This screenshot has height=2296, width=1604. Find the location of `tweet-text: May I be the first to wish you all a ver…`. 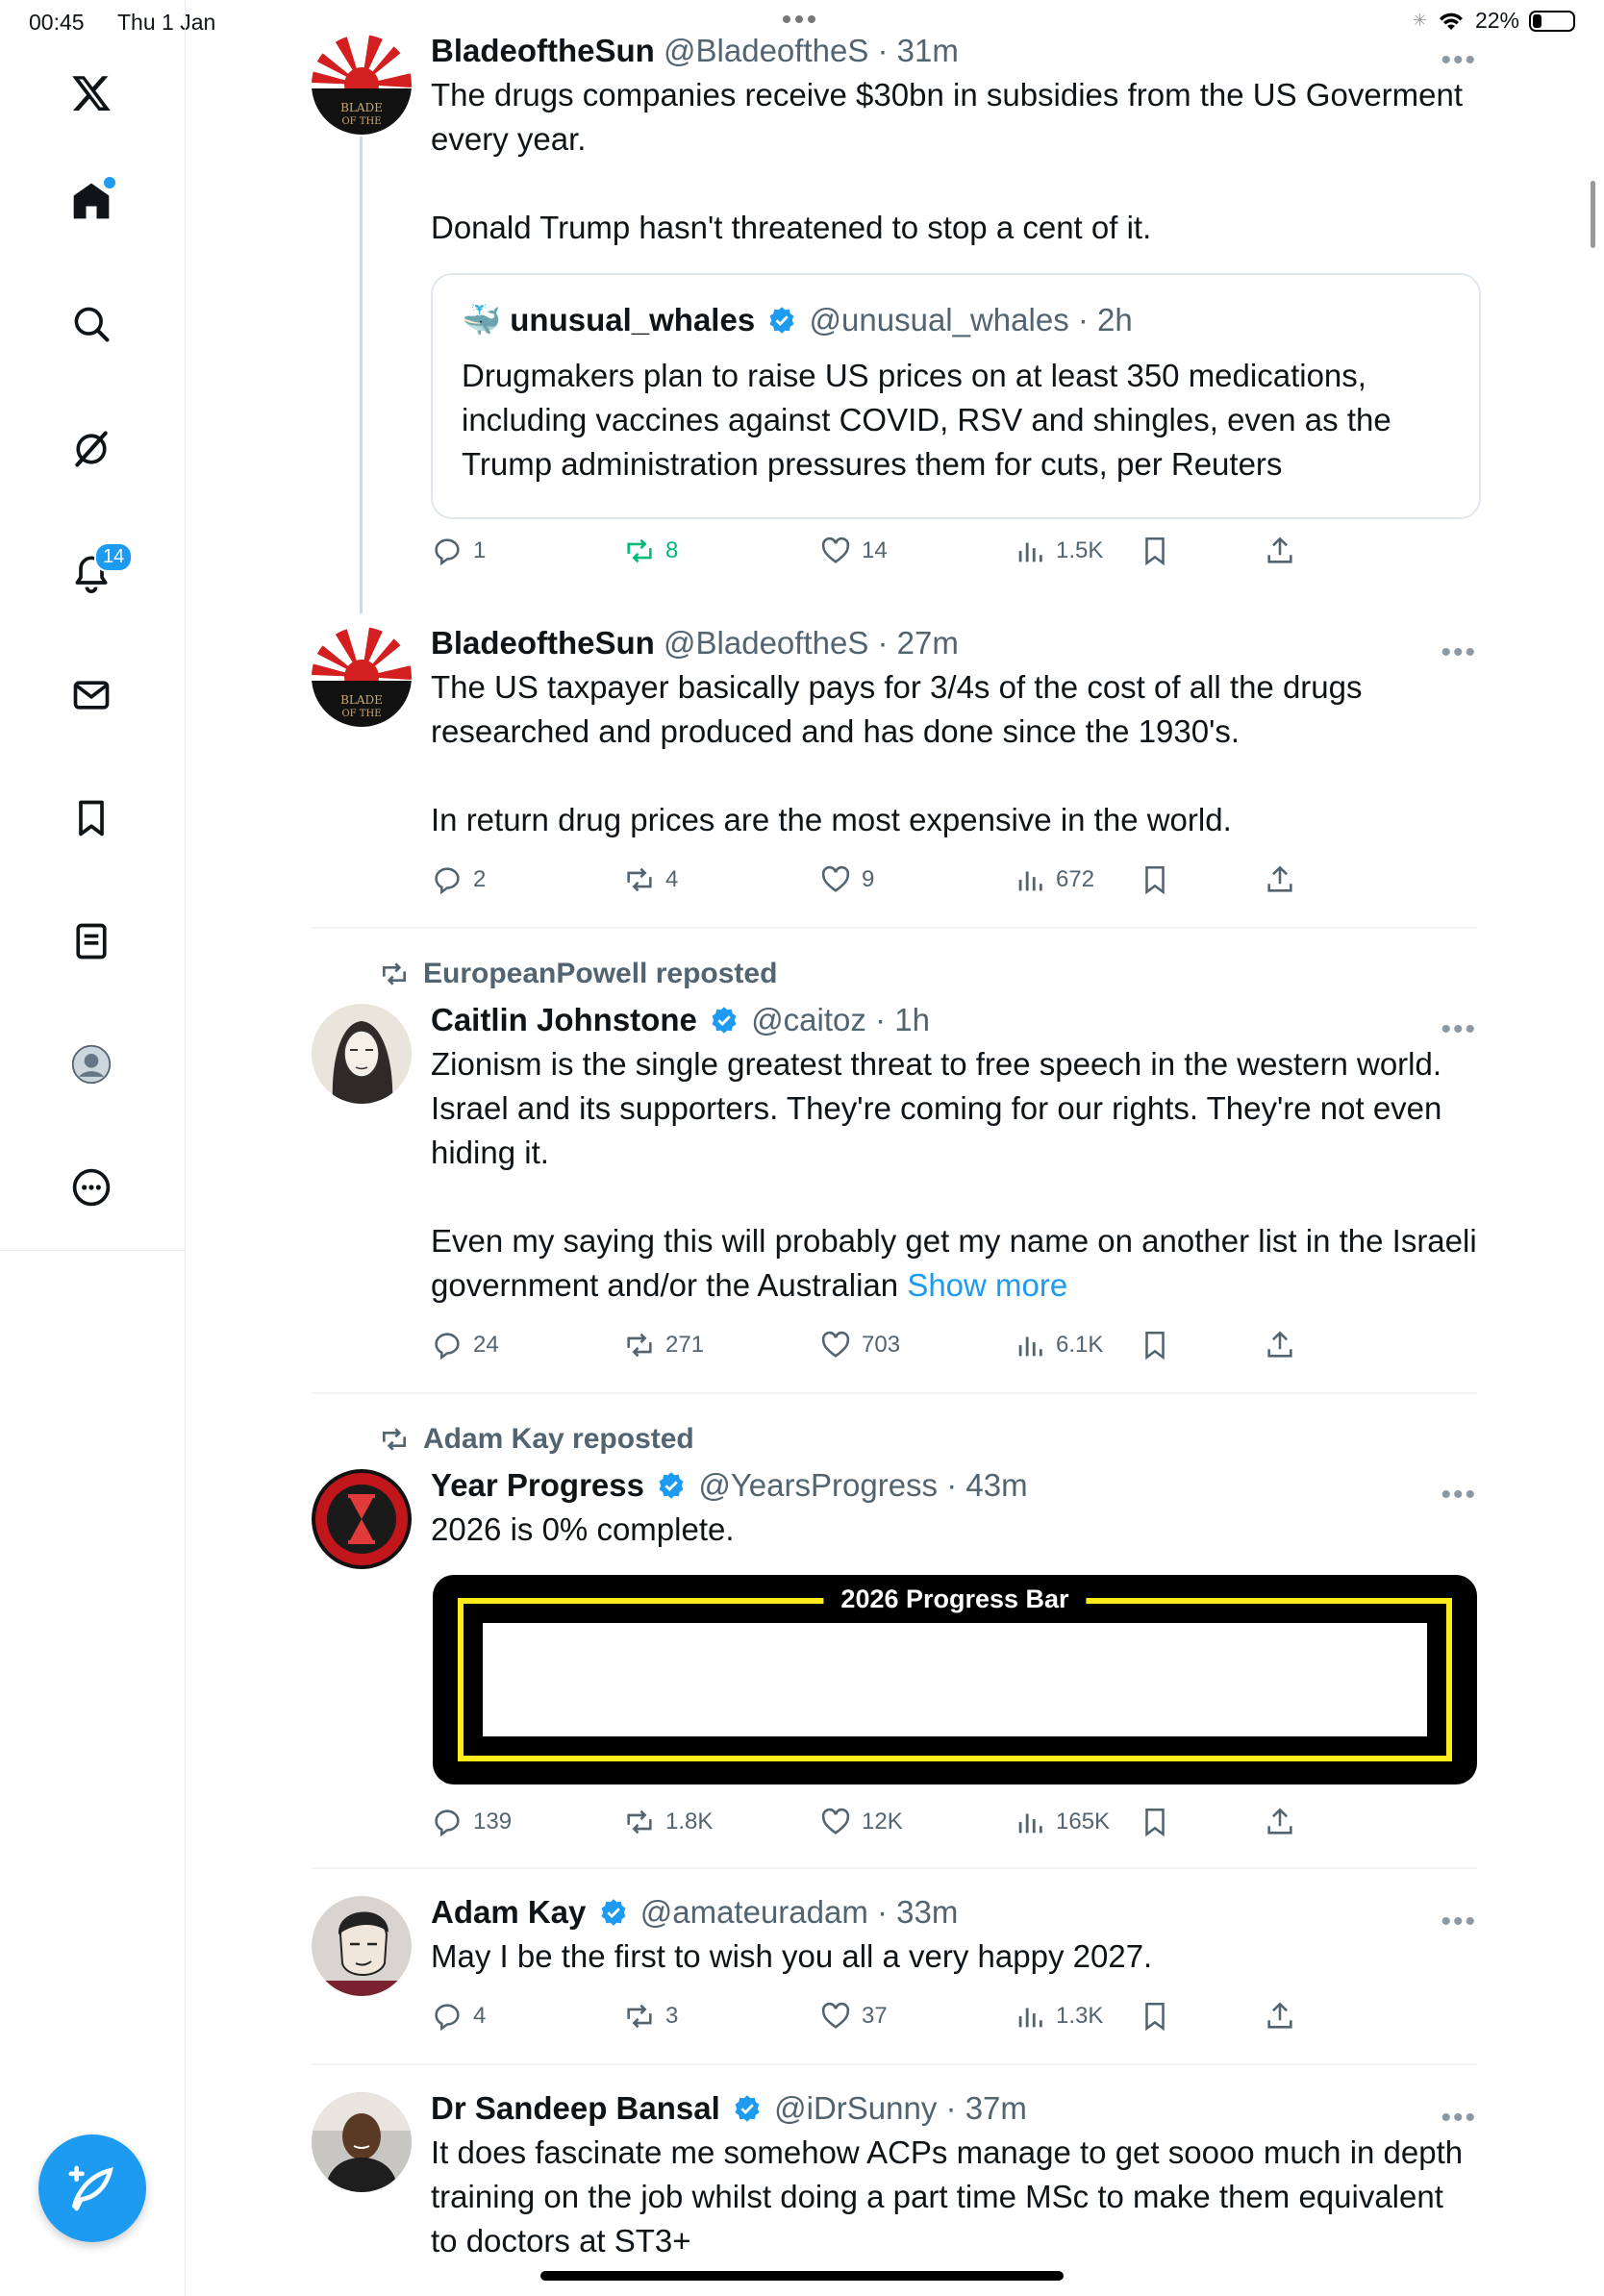

tweet-text: May I be the first to wish you all a ver… is located at coordinates (792, 1956).